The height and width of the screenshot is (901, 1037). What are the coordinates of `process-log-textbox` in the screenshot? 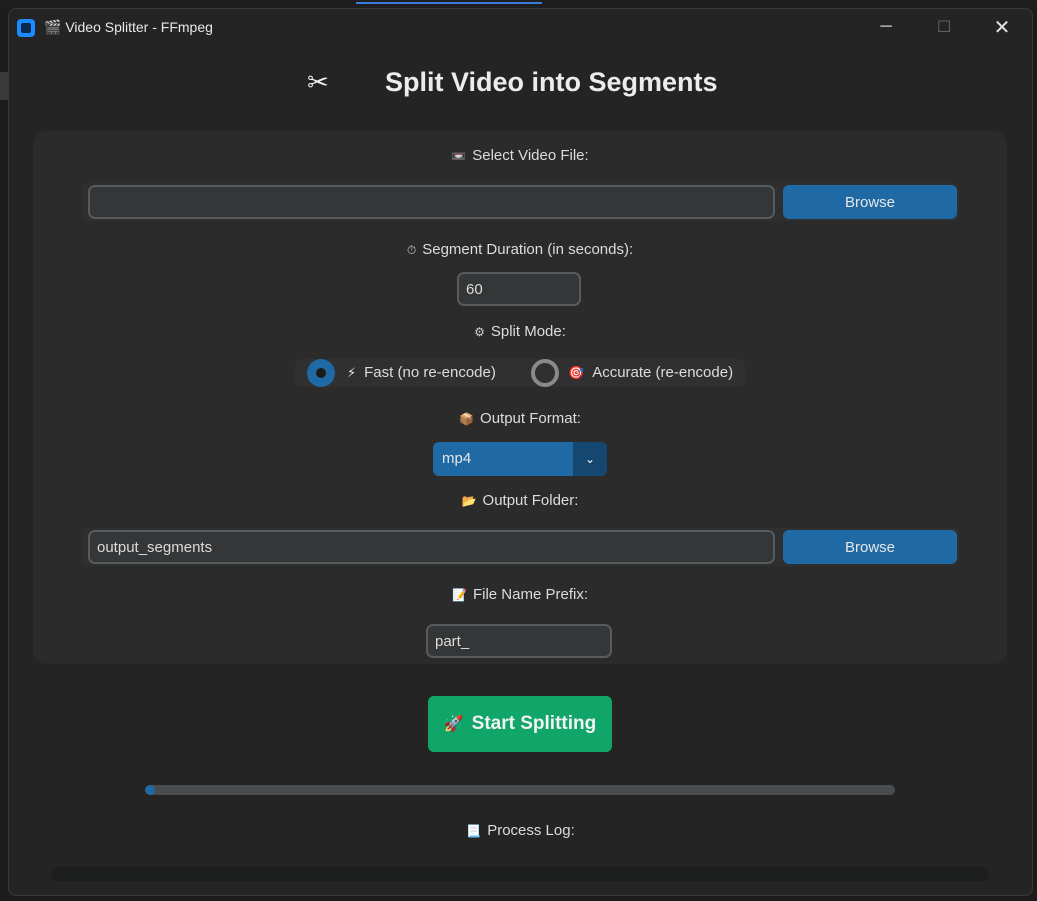 It's located at (520, 874).